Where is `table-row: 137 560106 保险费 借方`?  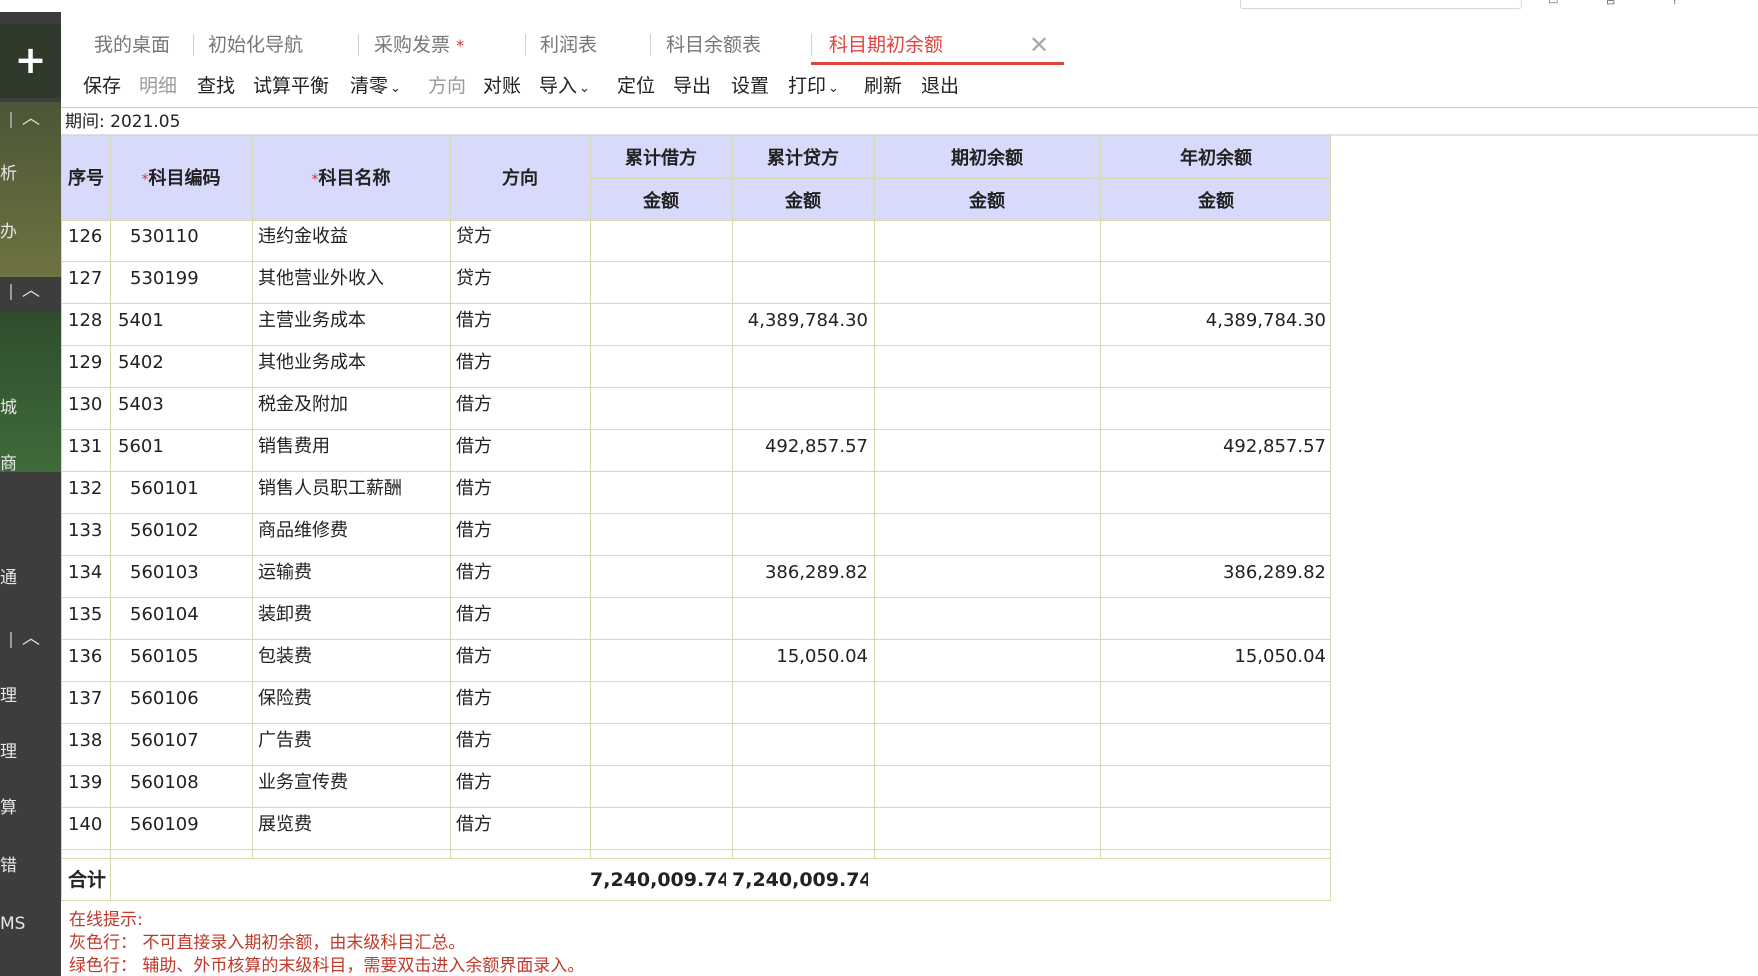 table-row: 137 560106 保险费 借方 is located at coordinates (696, 701).